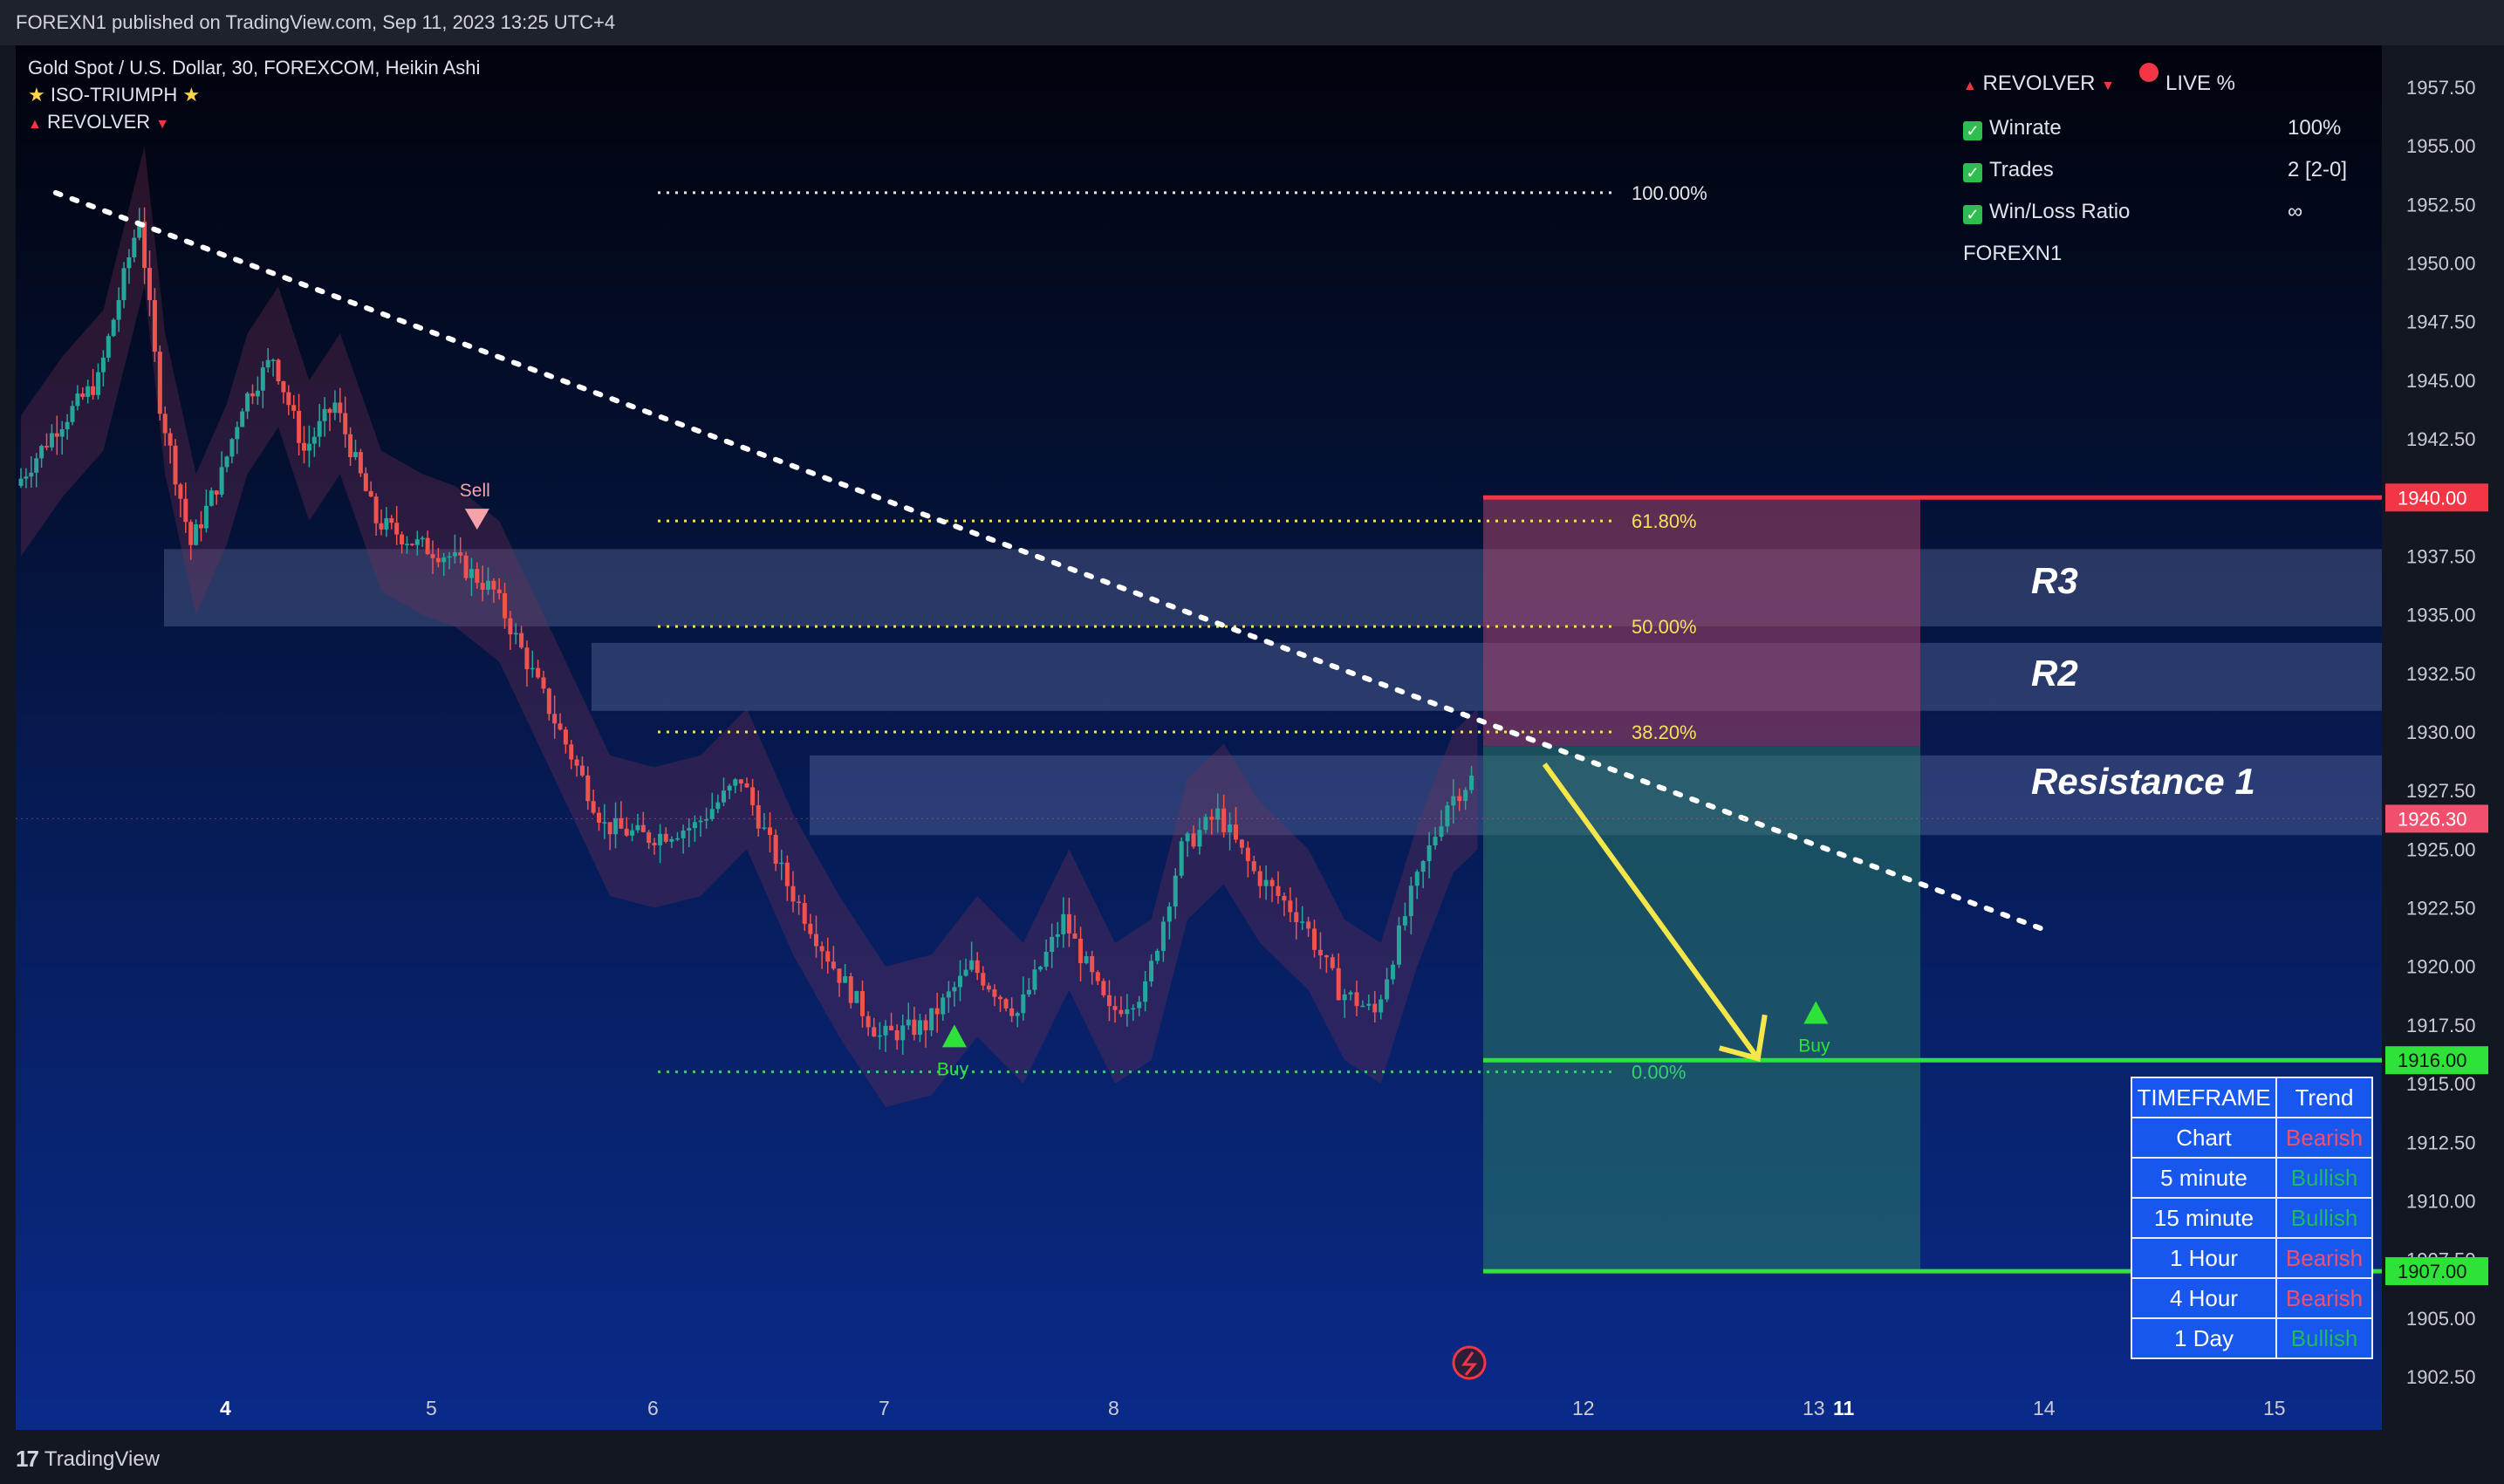 The height and width of the screenshot is (1484, 2504). Describe the element at coordinates (2441, 381) in the screenshot. I see `price-tick-label: 1945.00` at that location.